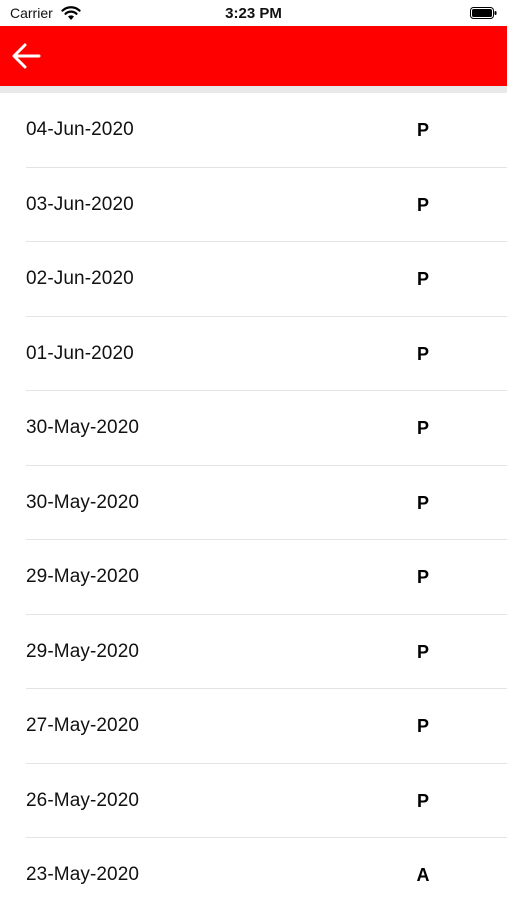 The height and width of the screenshot is (900, 507). I want to click on attendance-status: A, so click(423, 875).